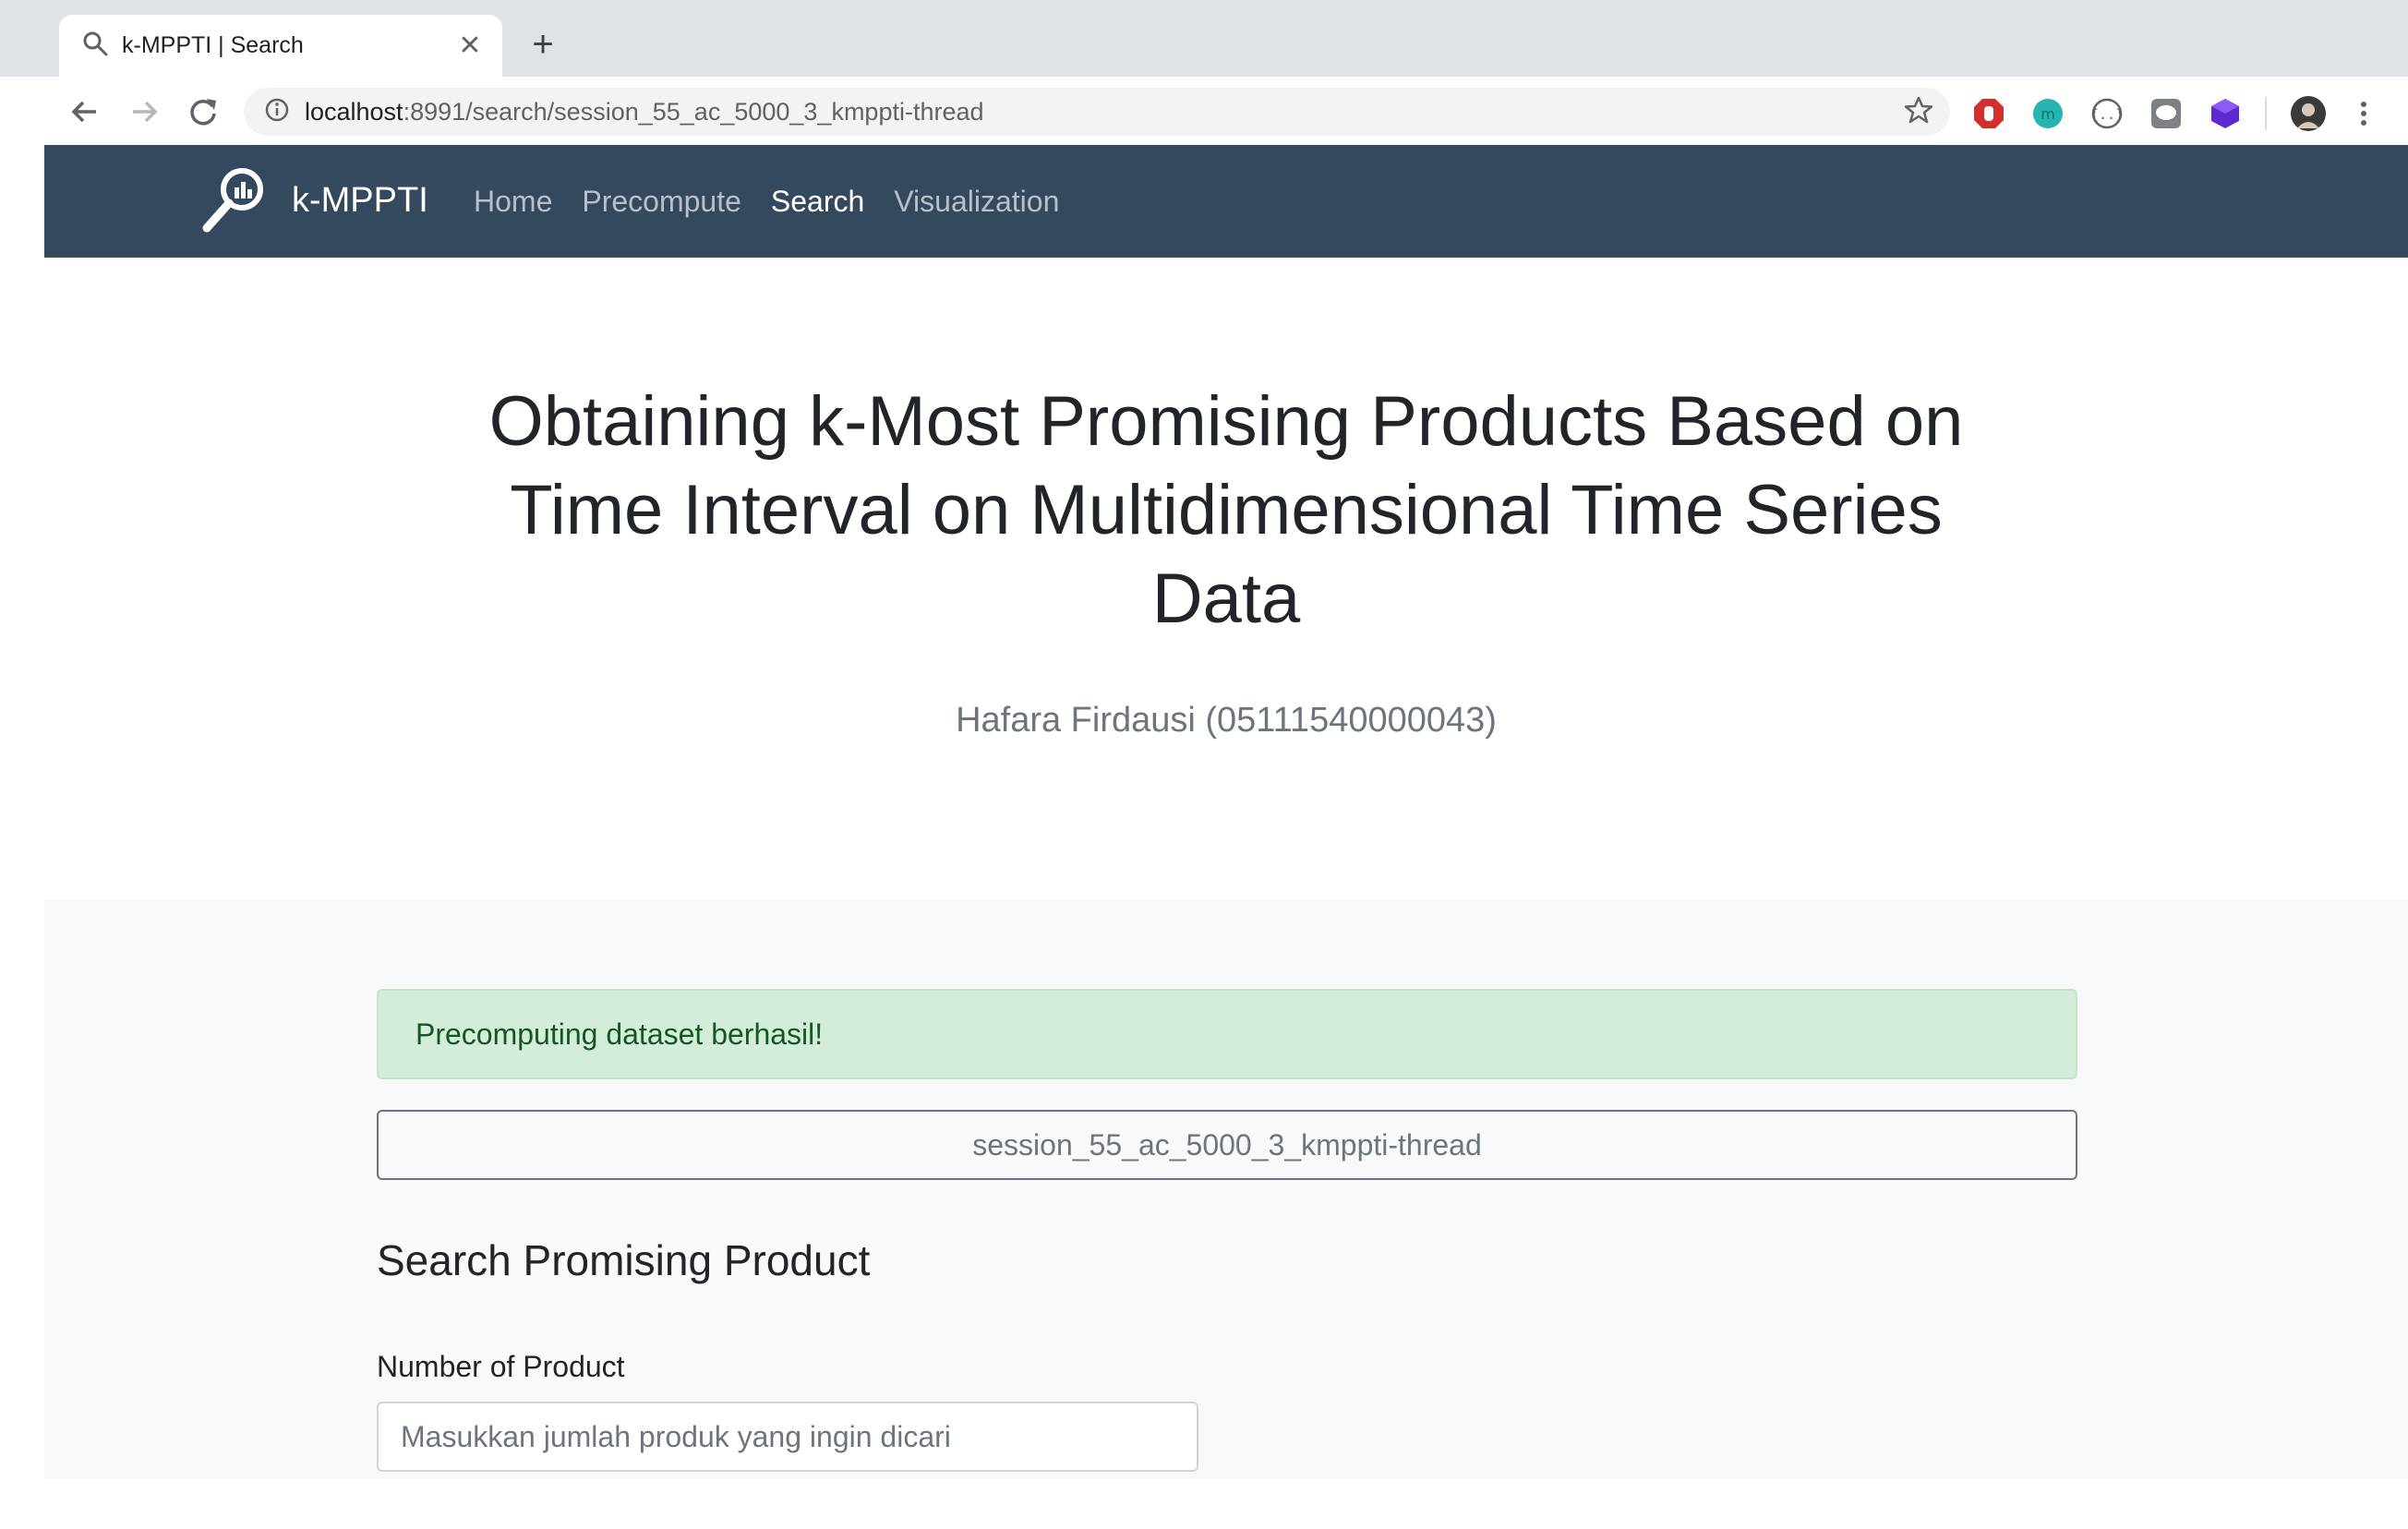 Image resolution: width=2408 pixels, height=1529 pixels. What do you see at coordinates (360, 200) in the screenshot?
I see `brand-name: k-MPPTI` at bounding box center [360, 200].